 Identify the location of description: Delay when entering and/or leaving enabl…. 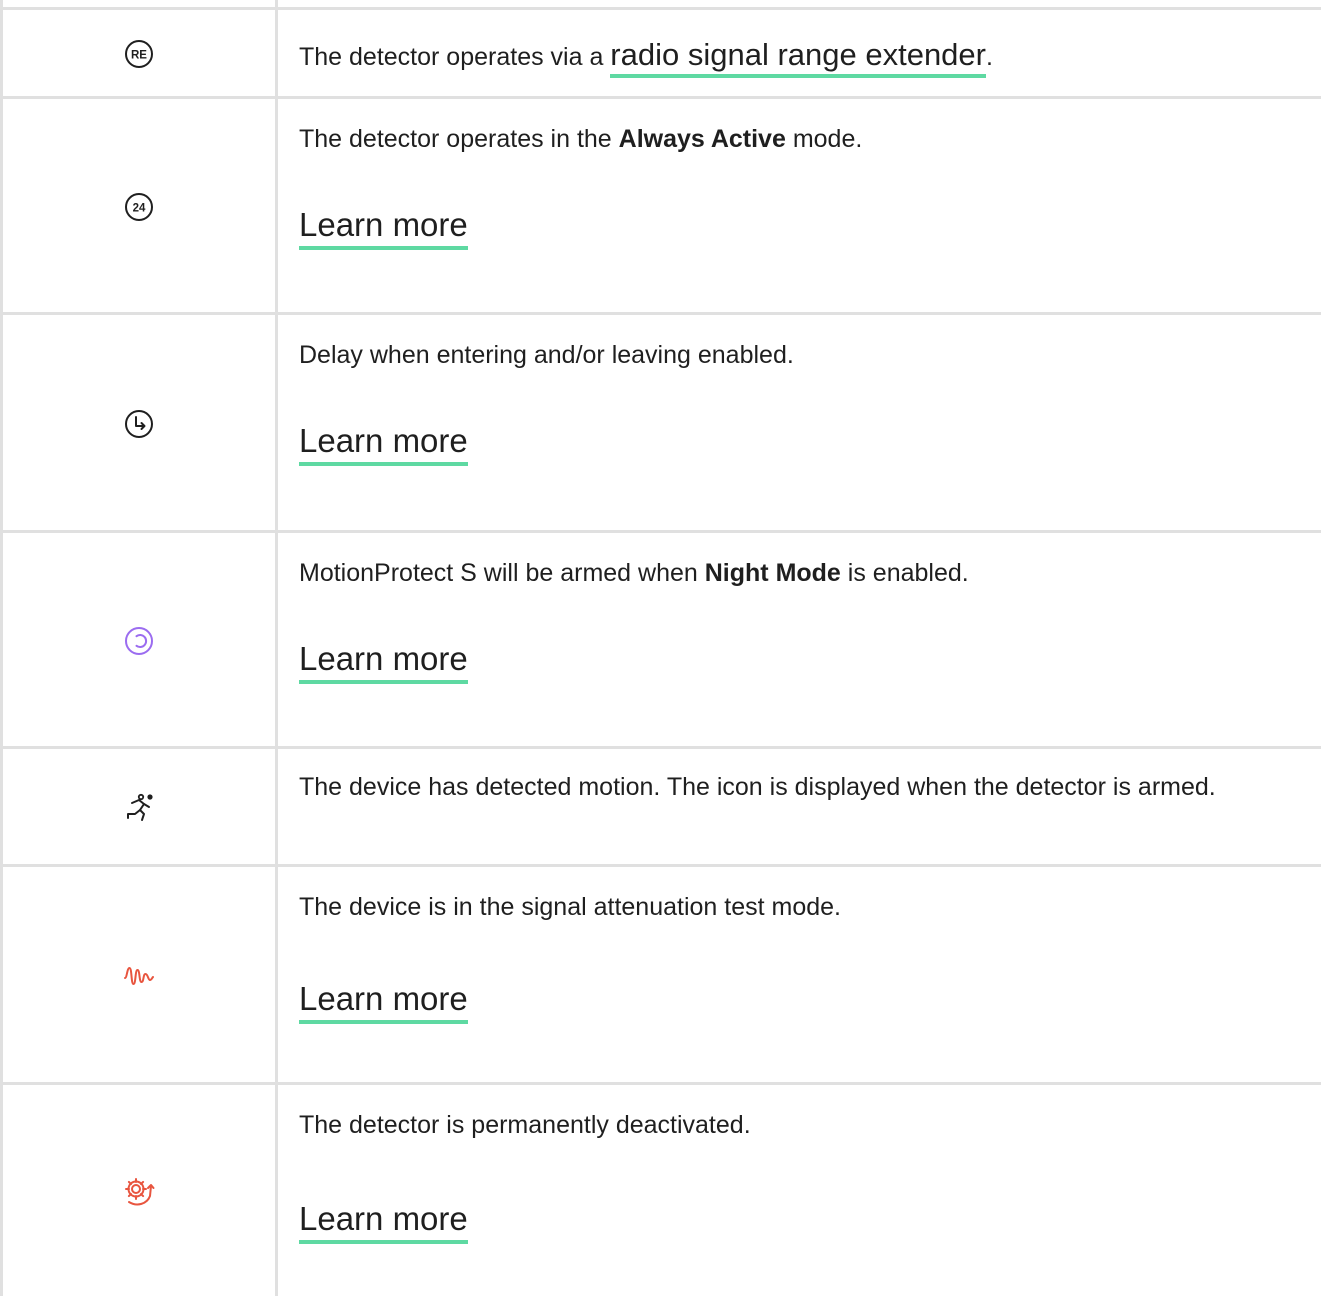
(546, 355).